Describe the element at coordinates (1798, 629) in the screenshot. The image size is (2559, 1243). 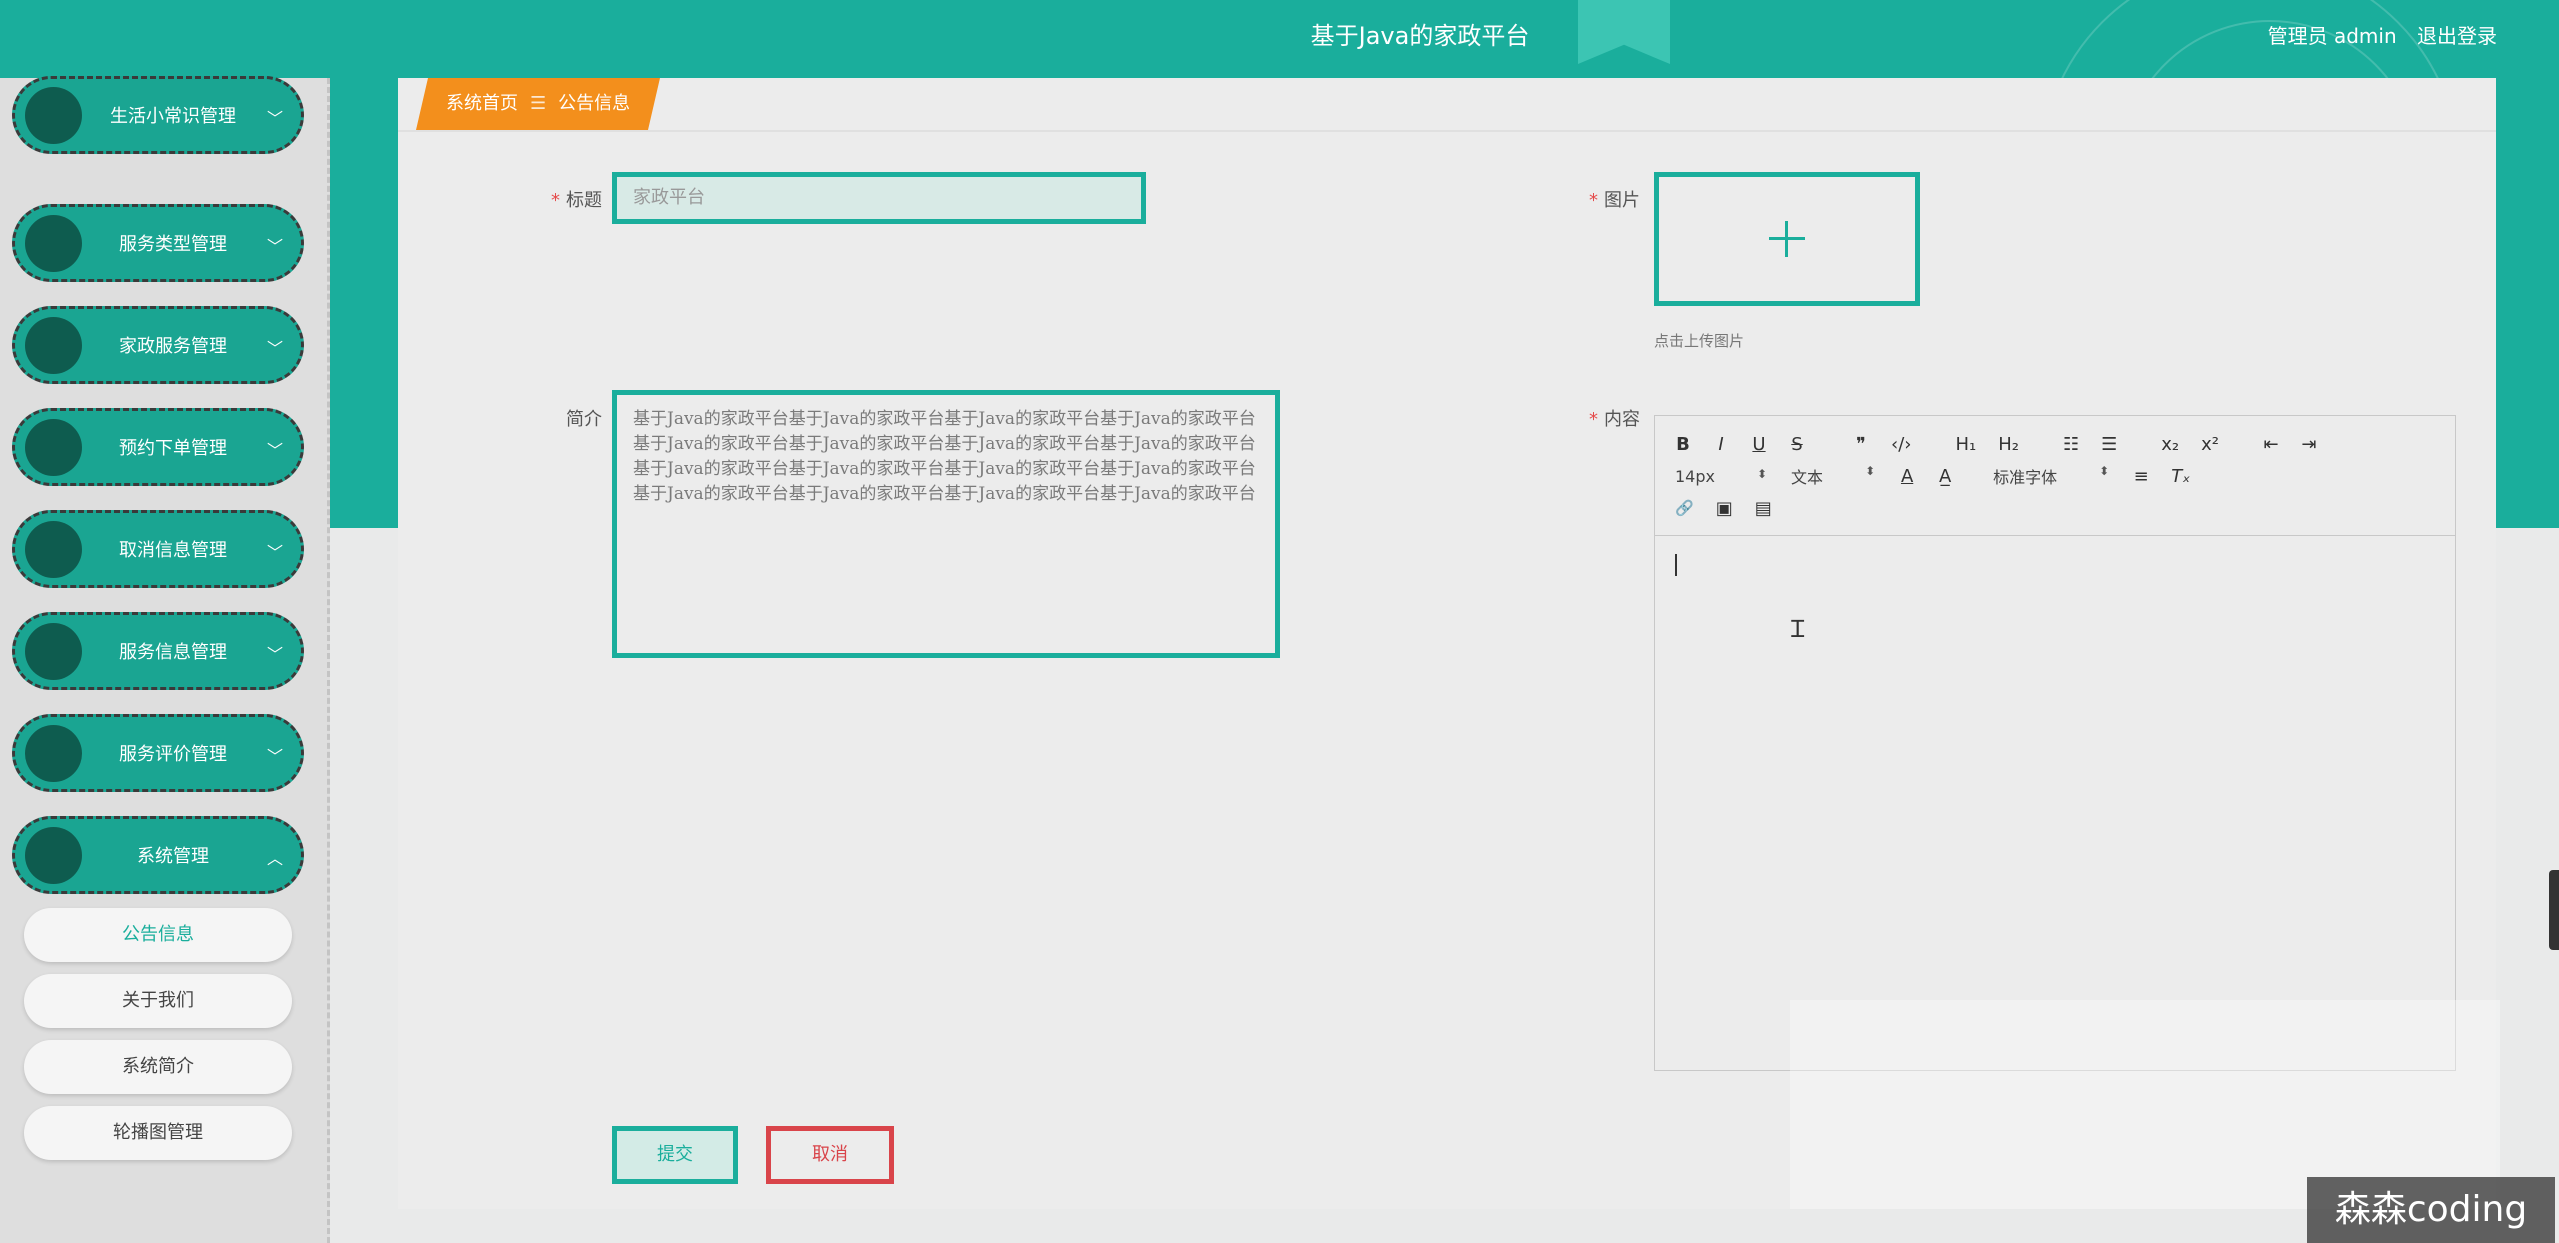
I see `text-cursor-icon: Ɪ` at that location.